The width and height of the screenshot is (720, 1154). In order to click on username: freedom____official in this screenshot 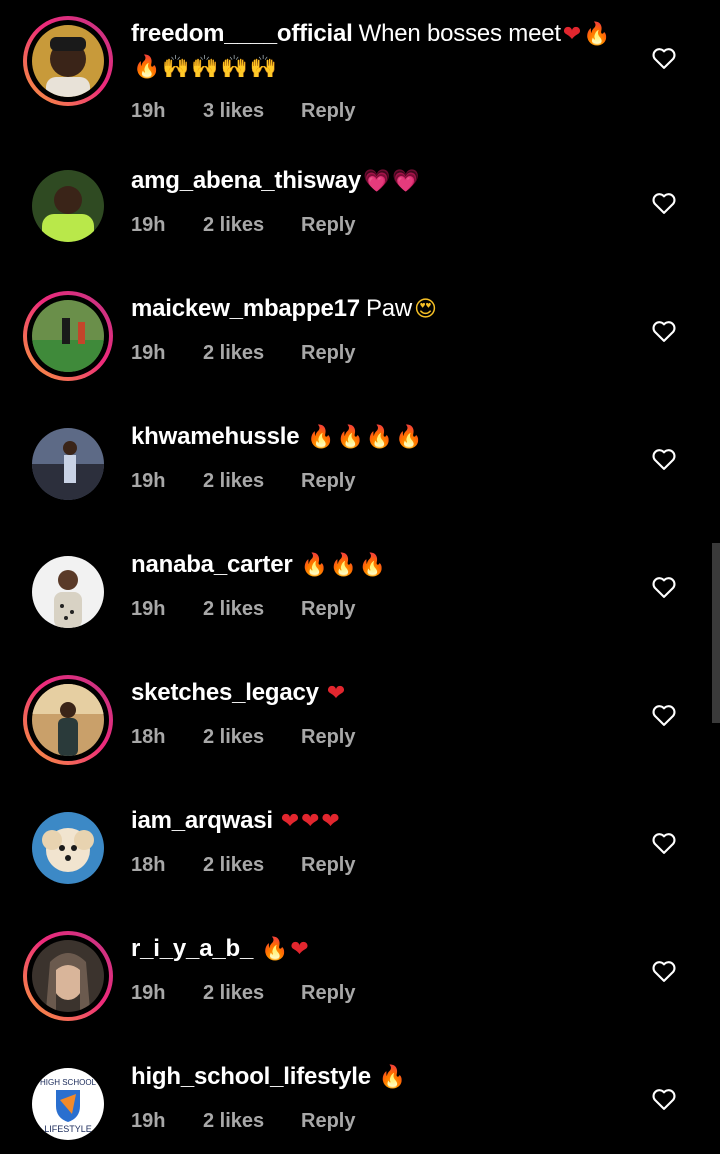, I will do `click(242, 33)`.